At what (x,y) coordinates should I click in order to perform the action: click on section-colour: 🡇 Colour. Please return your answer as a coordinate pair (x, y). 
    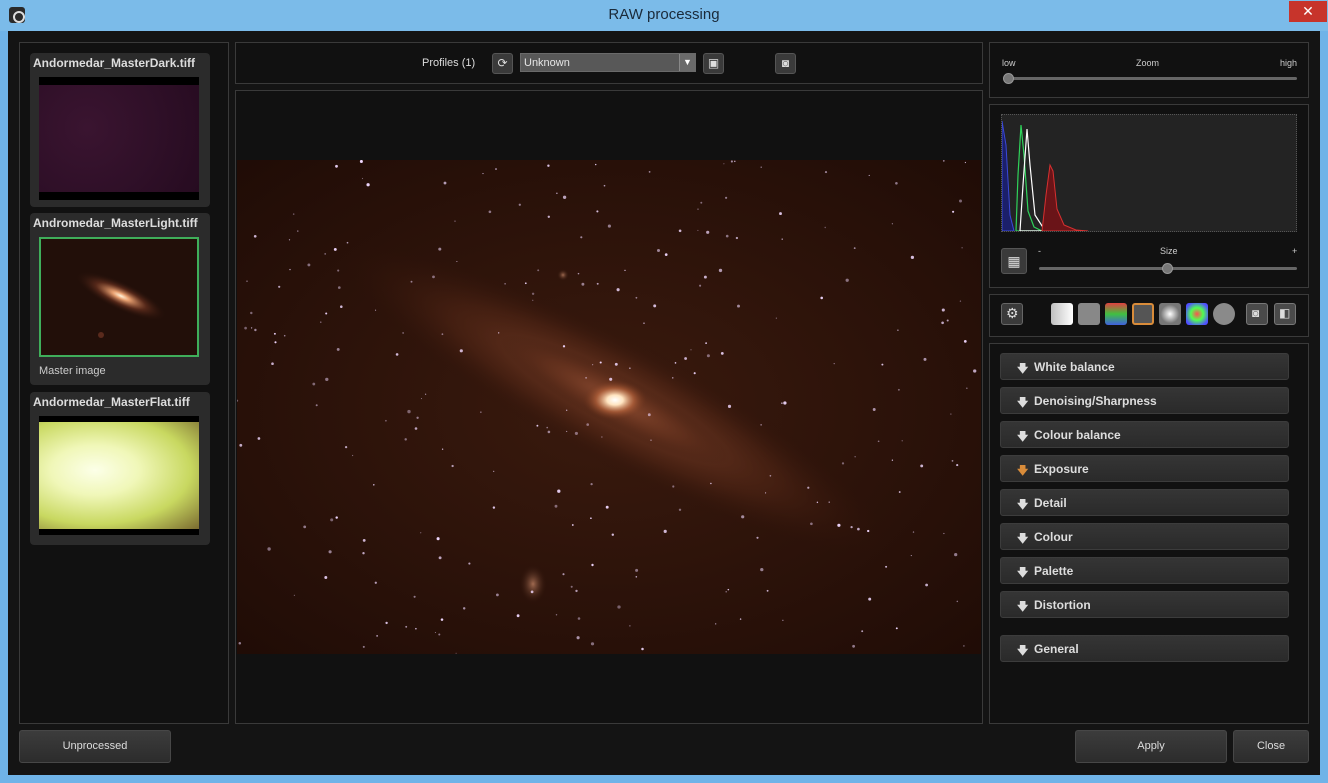
    Looking at the image, I should click on (1144, 536).